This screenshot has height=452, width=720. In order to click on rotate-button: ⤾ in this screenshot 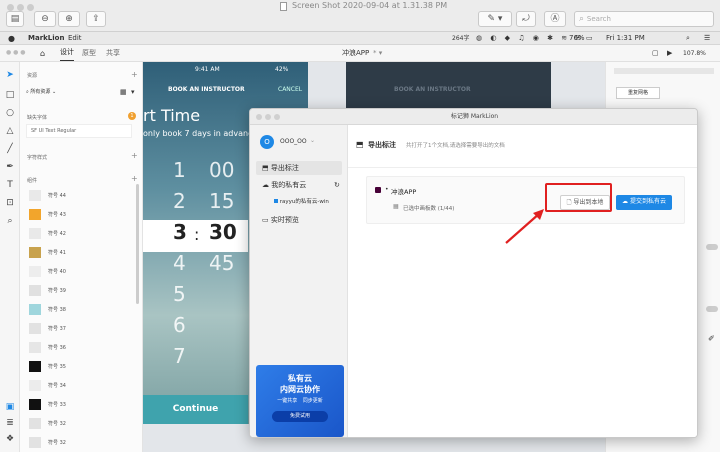, I will do `click(526, 19)`.